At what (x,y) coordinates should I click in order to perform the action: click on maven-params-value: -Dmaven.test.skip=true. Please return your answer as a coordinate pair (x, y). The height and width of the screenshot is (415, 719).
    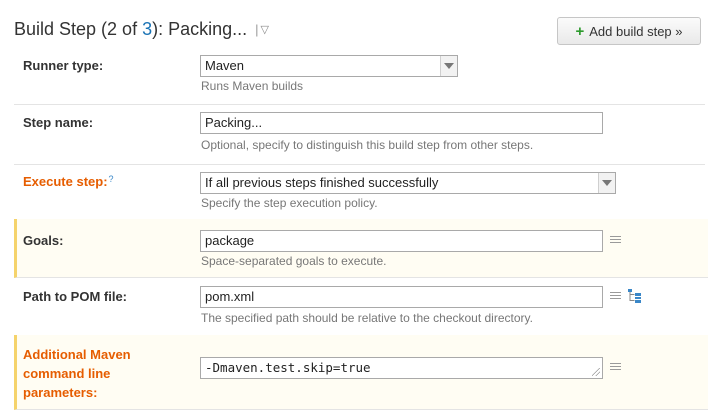
    Looking at the image, I should click on (288, 367).